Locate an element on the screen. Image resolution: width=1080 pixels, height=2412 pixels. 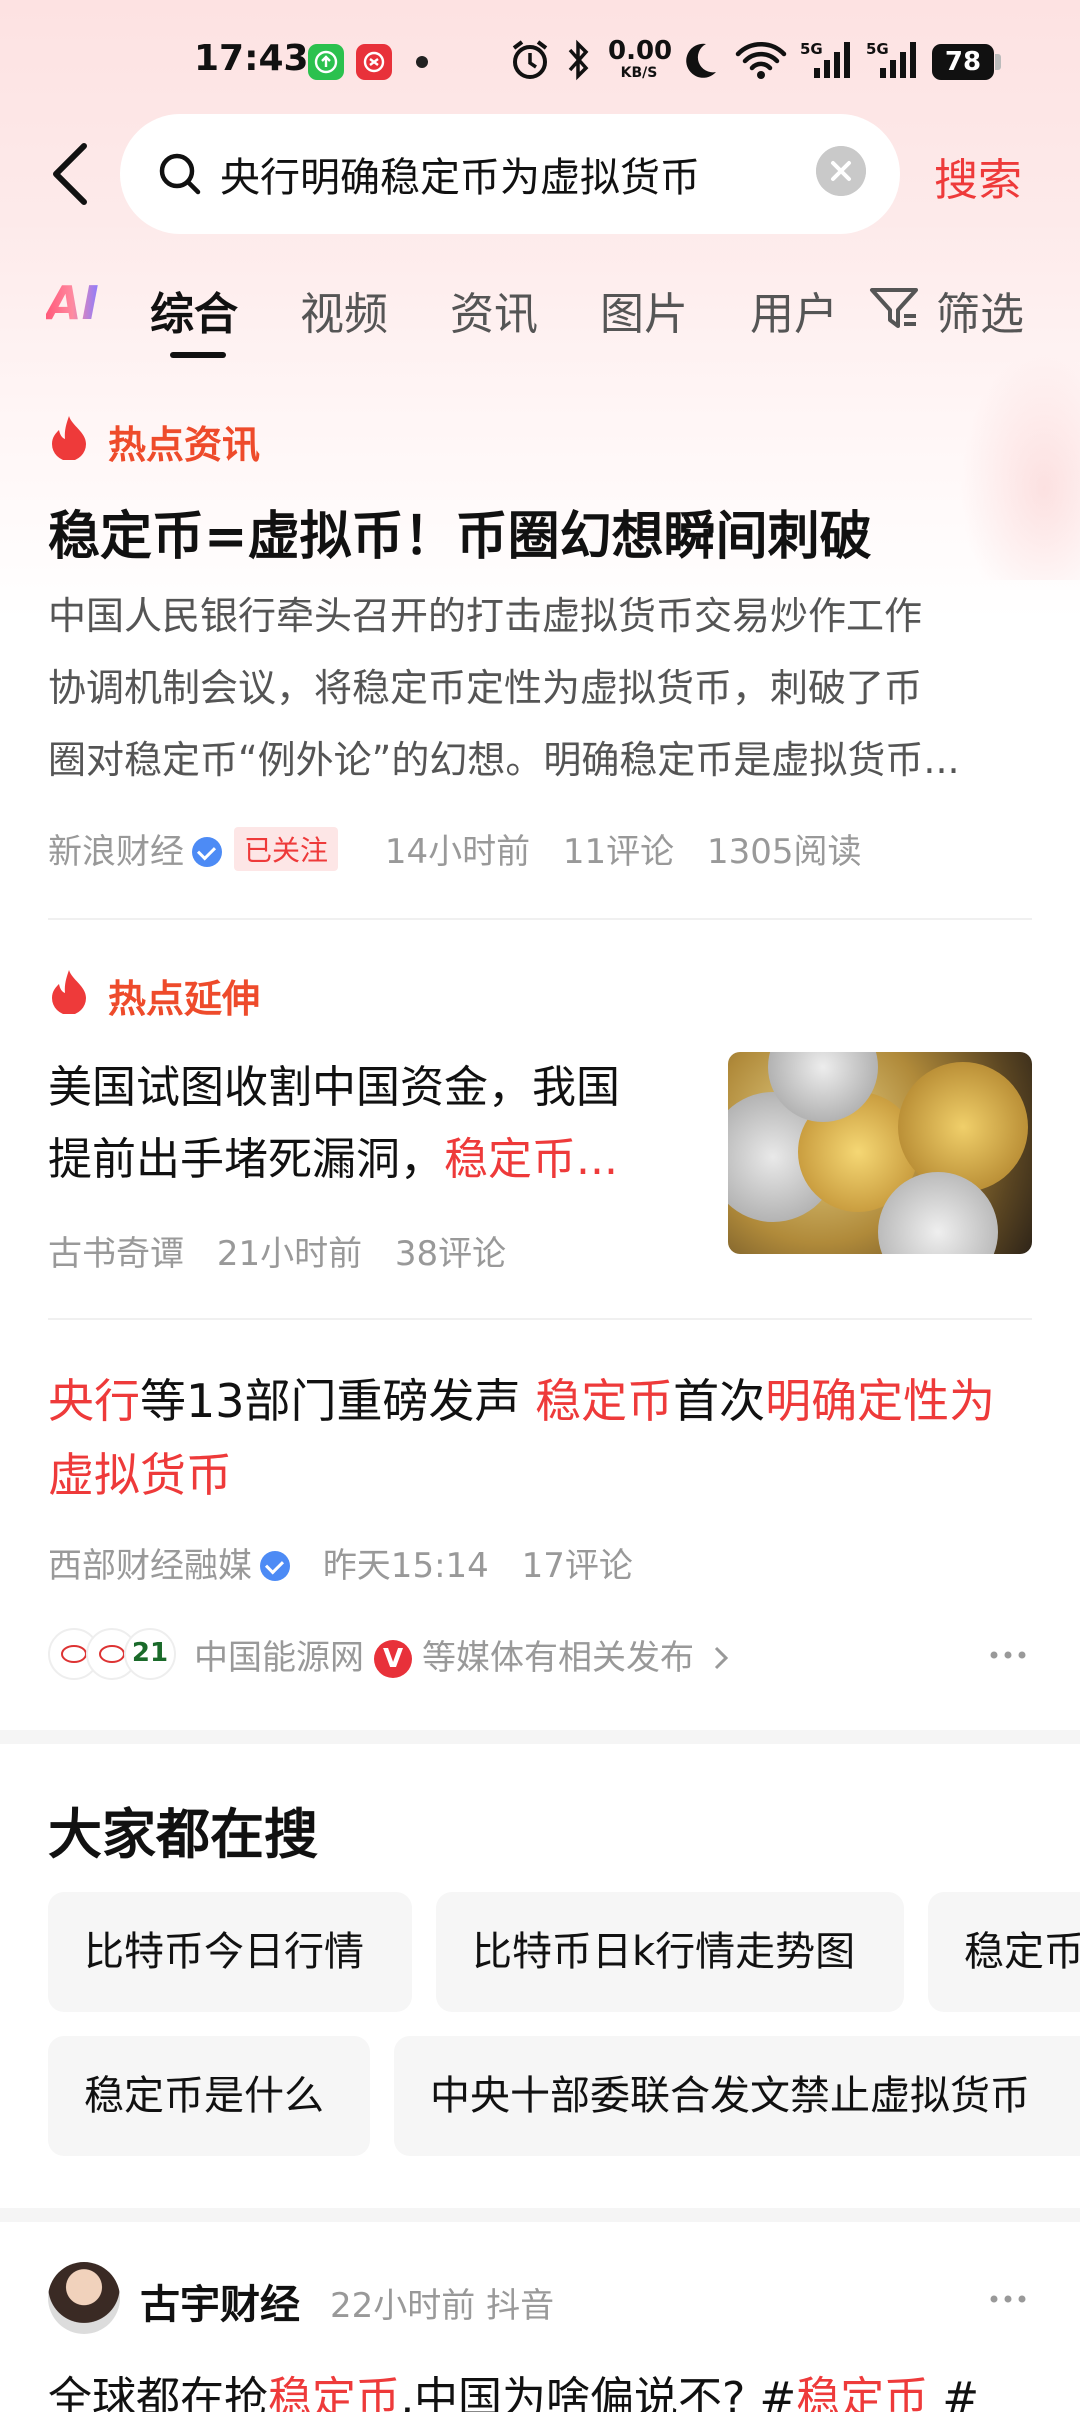
notification-dot is located at coordinates (422, 62).